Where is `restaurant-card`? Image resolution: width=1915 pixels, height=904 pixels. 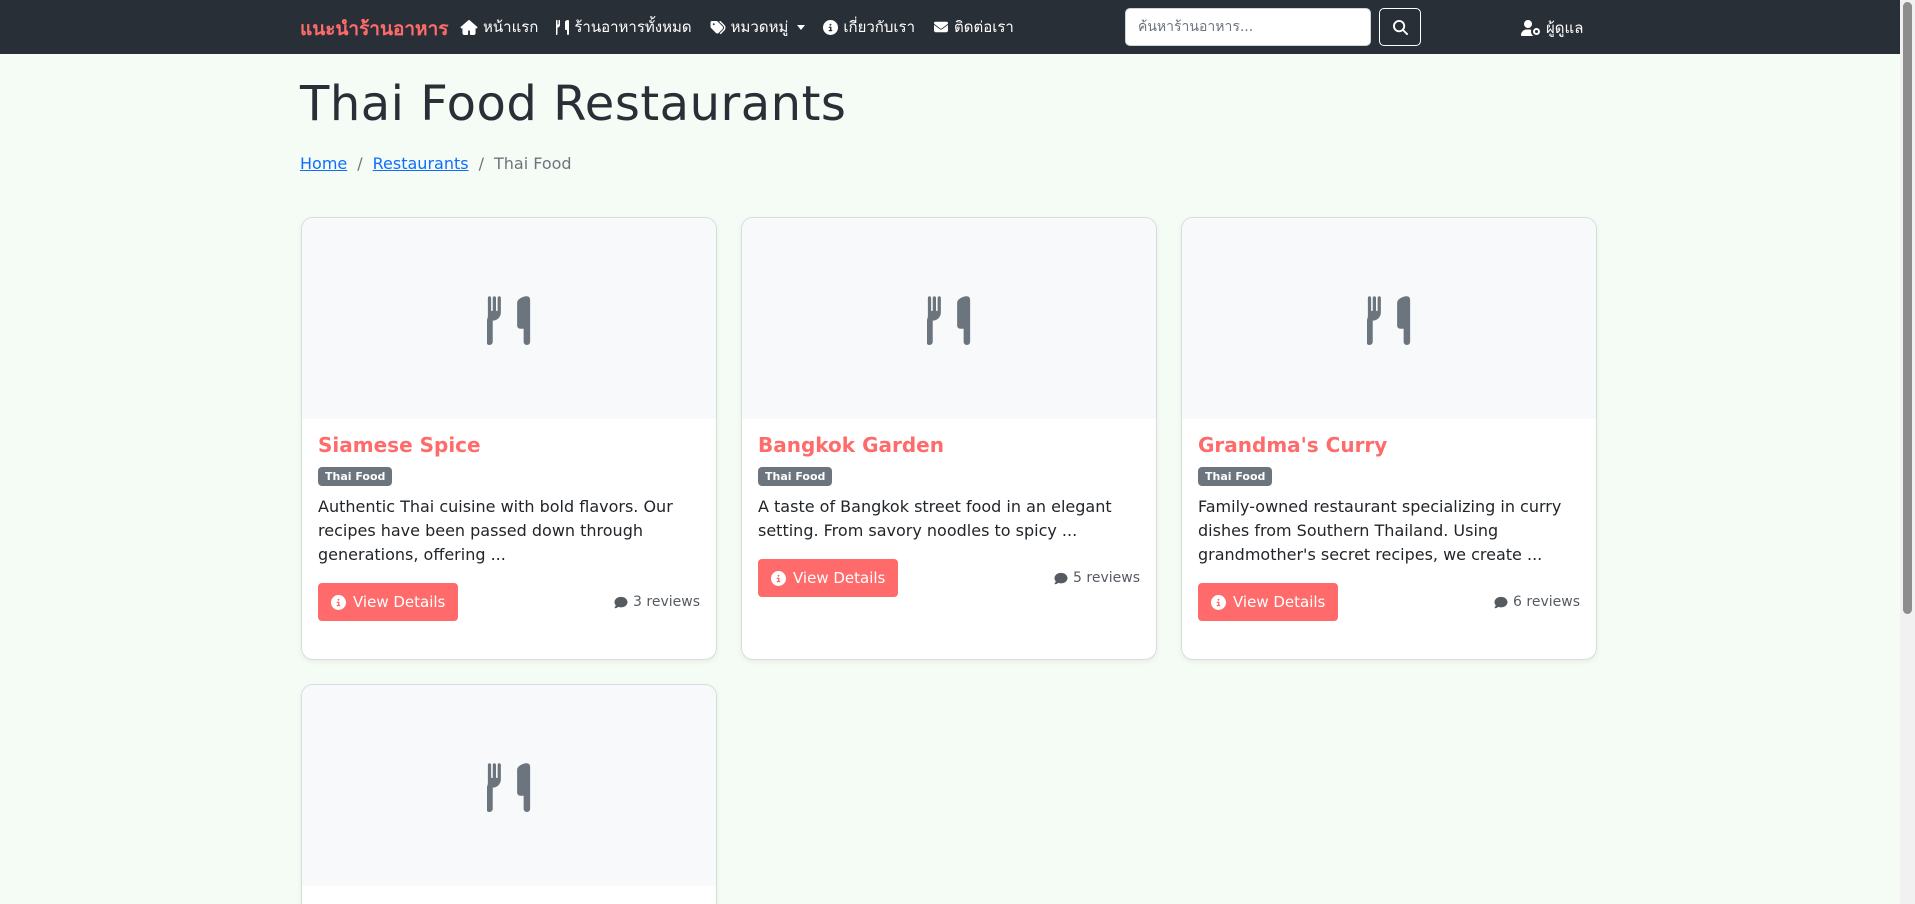
restaurant-card is located at coordinates (509, 794).